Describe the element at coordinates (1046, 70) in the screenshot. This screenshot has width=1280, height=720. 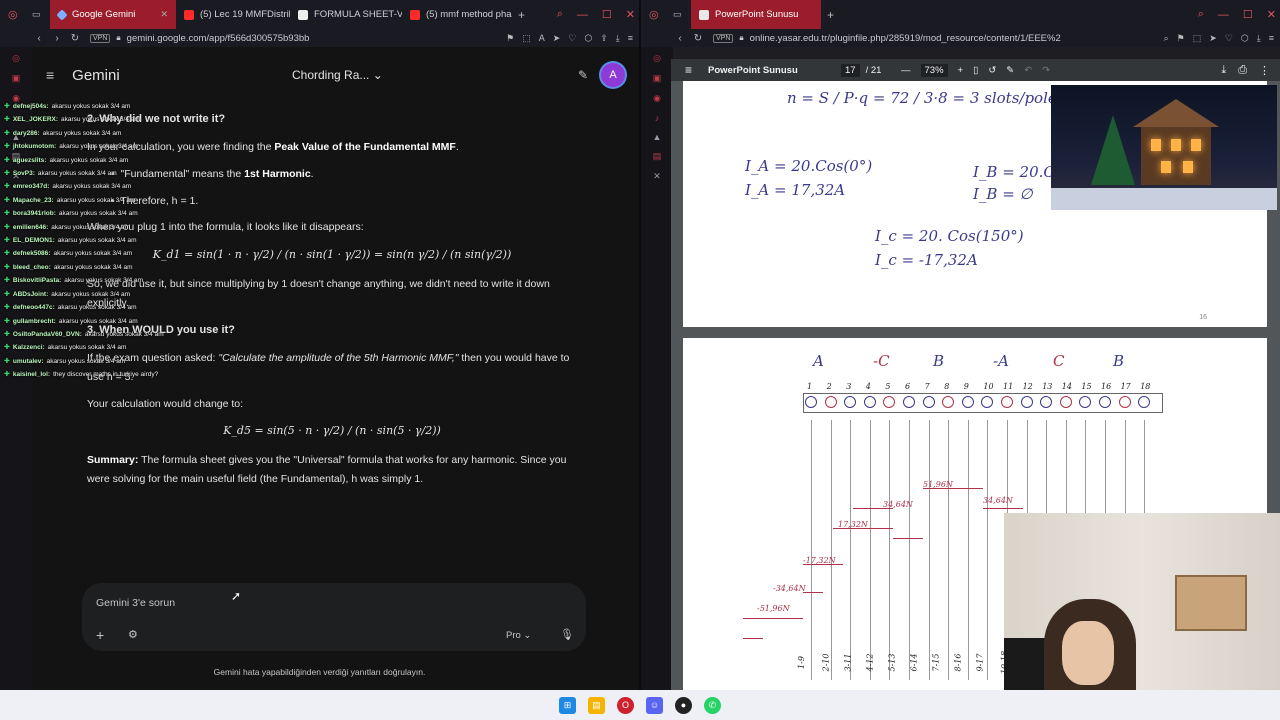
I see `redo-icon: ↷` at that location.